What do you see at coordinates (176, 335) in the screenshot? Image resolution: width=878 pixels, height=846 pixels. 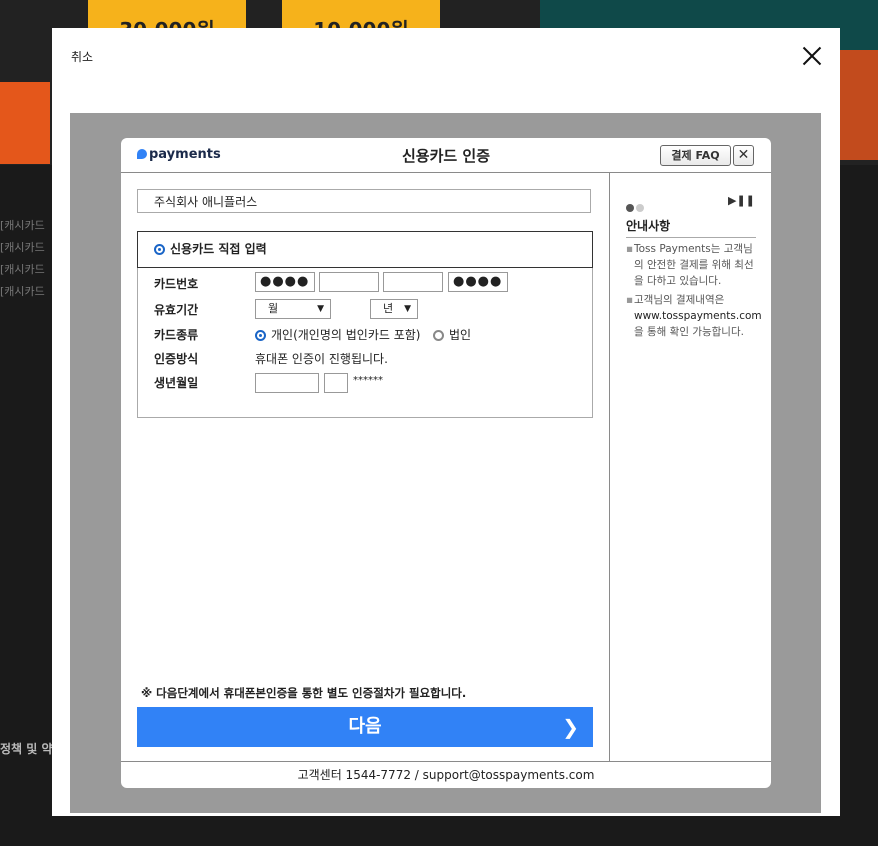 I see `card-type-label: 카드종류` at bounding box center [176, 335].